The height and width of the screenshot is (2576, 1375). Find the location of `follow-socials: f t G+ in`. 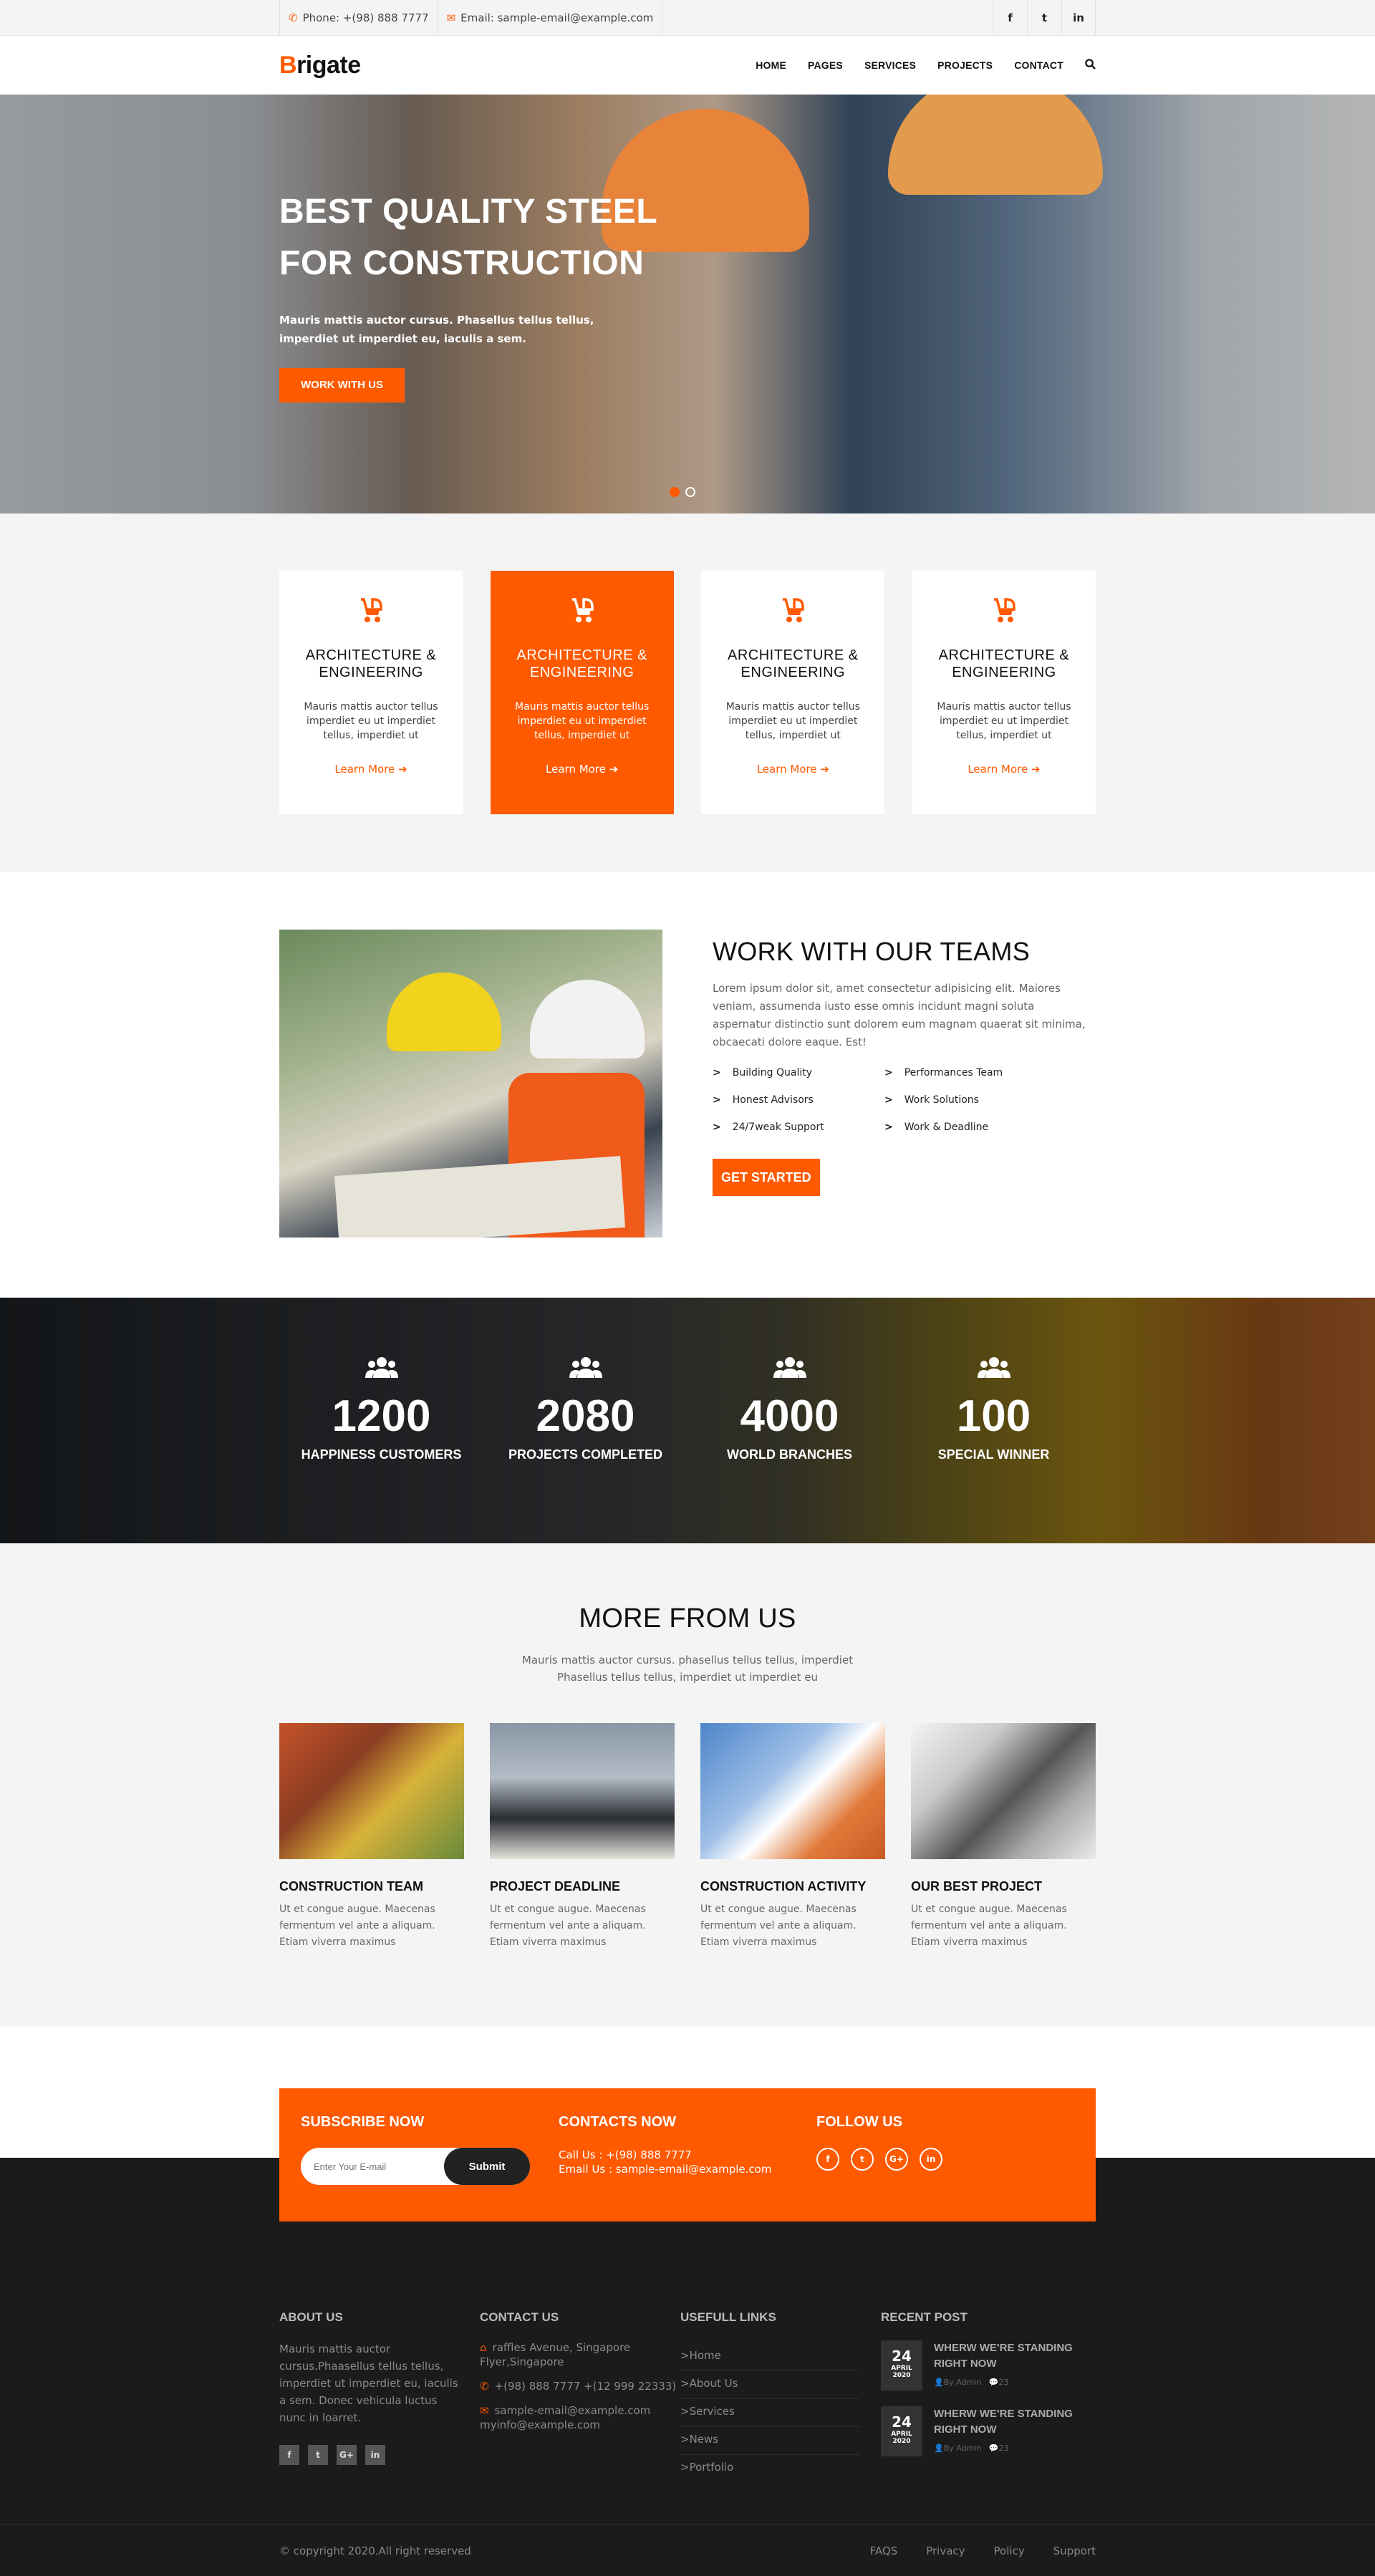

follow-socials: f t G+ in is located at coordinates (945, 2159).